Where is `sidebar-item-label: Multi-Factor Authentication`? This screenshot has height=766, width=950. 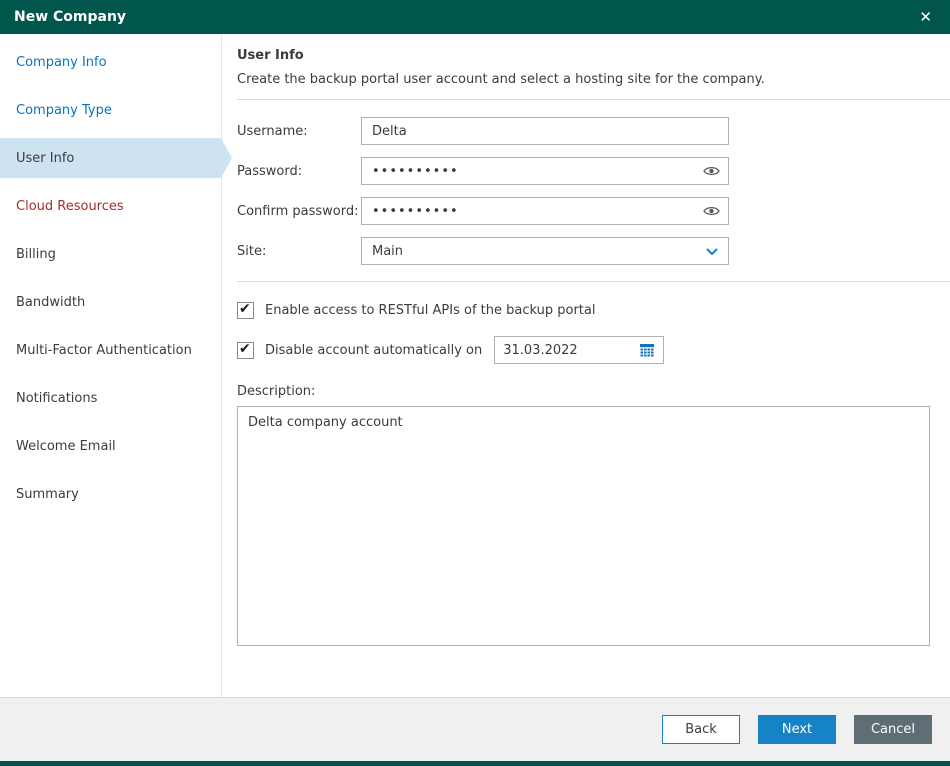 sidebar-item-label: Multi-Factor Authentication is located at coordinates (104, 350).